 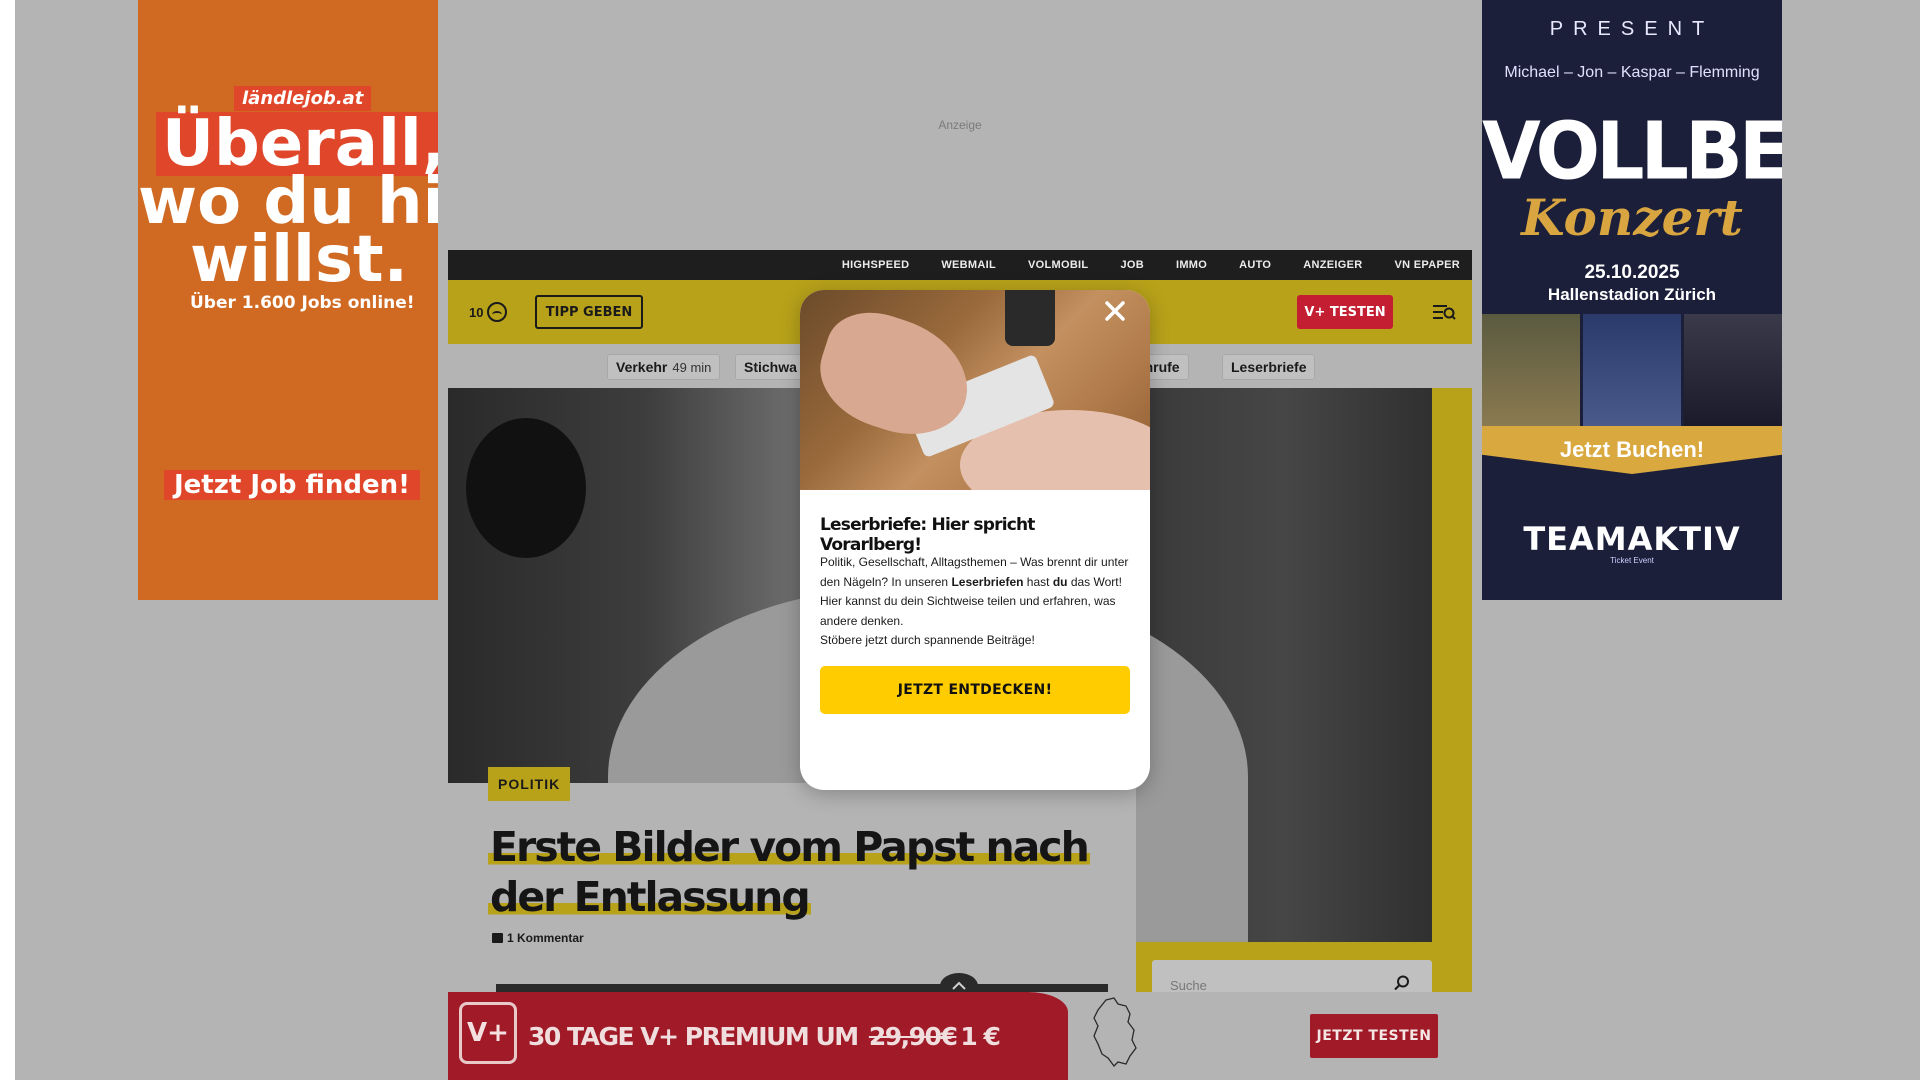 I want to click on topbar-link-auto: AUTO, so click(x=1255, y=265).